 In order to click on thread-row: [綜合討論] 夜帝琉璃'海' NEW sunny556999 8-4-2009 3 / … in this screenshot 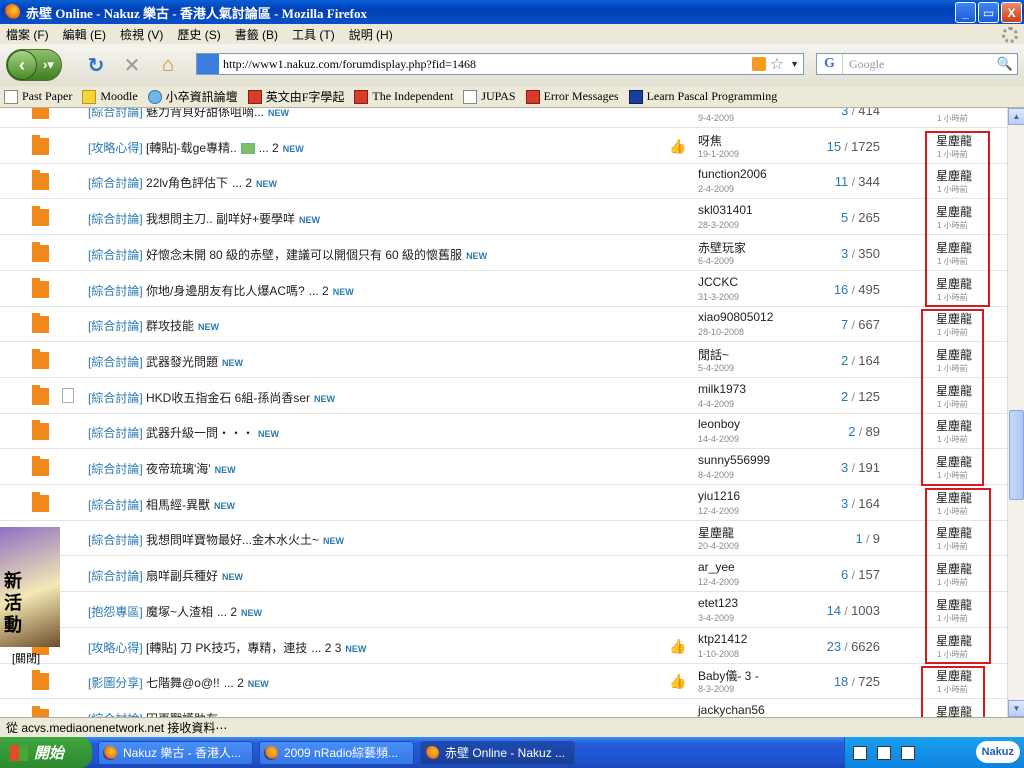, I will do `click(503, 467)`.